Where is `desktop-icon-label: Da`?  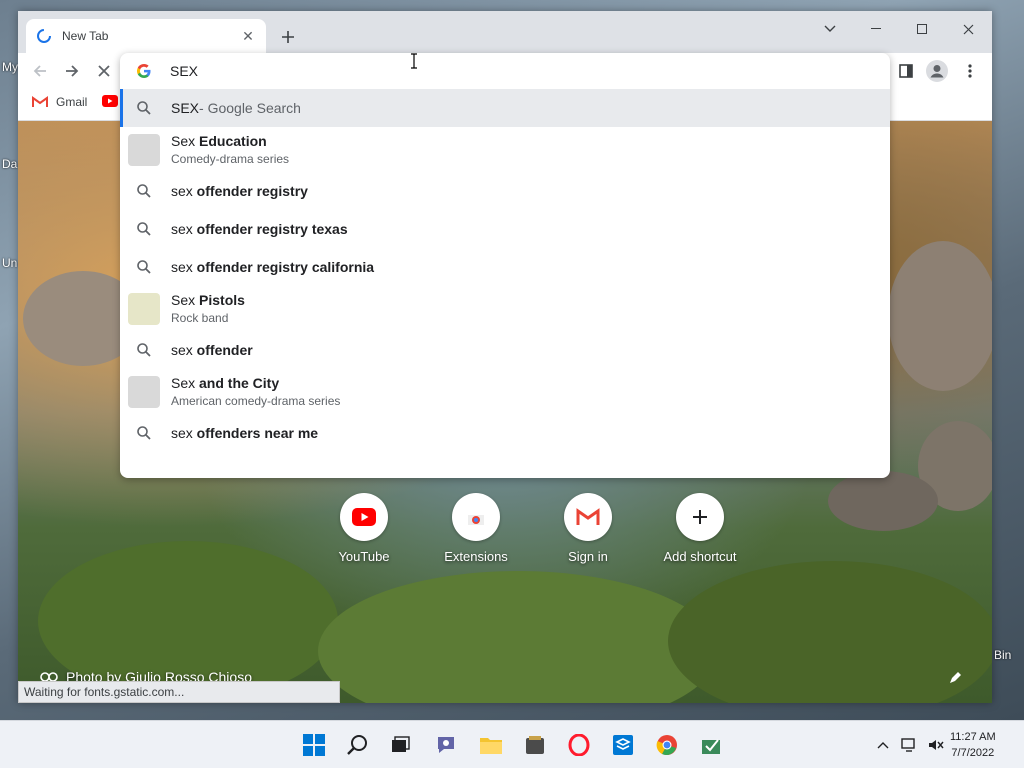 desktop-icon-label: Da is located at coordinates (9, 164).